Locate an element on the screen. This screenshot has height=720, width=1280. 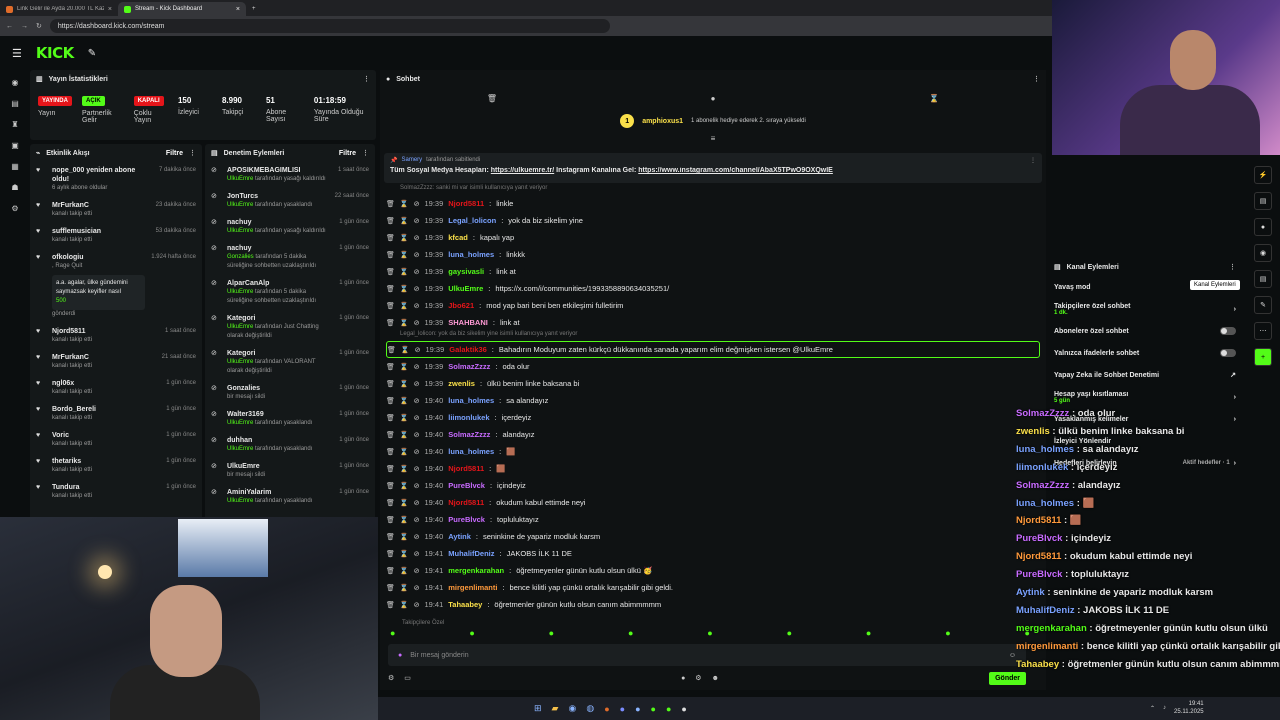
activity-user: nope_000 yeniden abone oldu! is located at coordinates (102, 175).